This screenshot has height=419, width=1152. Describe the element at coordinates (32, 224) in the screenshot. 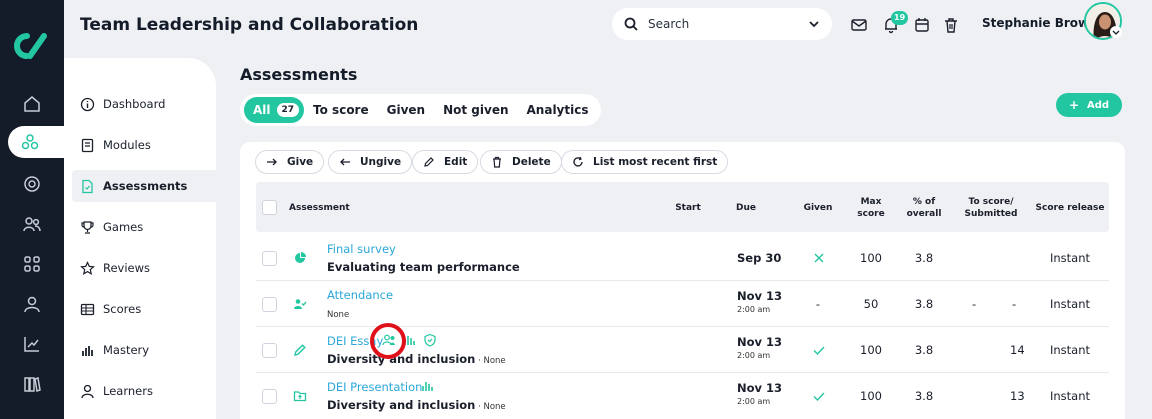

I see `people-icon` at that location.